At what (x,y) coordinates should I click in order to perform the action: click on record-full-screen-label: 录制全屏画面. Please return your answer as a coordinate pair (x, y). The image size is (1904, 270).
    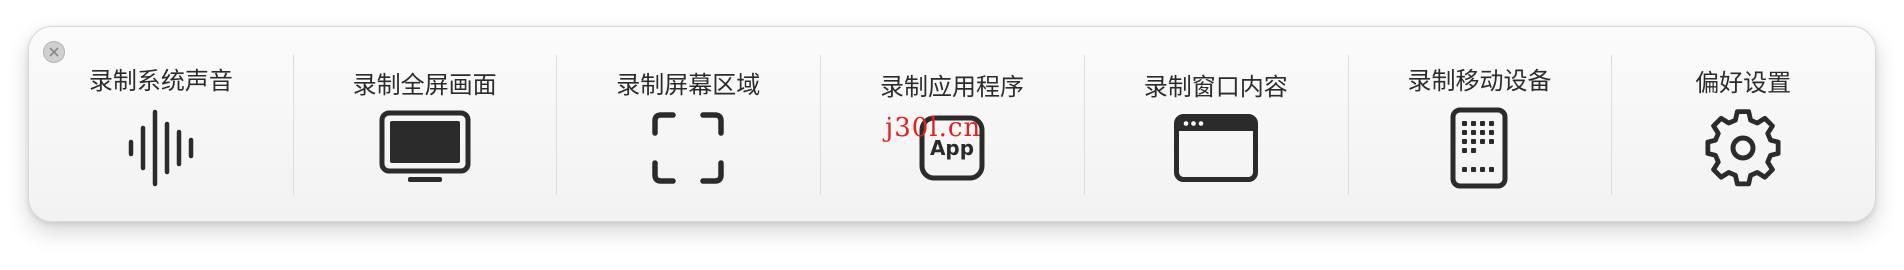
    Looking at the image, I should click on (424, 85).